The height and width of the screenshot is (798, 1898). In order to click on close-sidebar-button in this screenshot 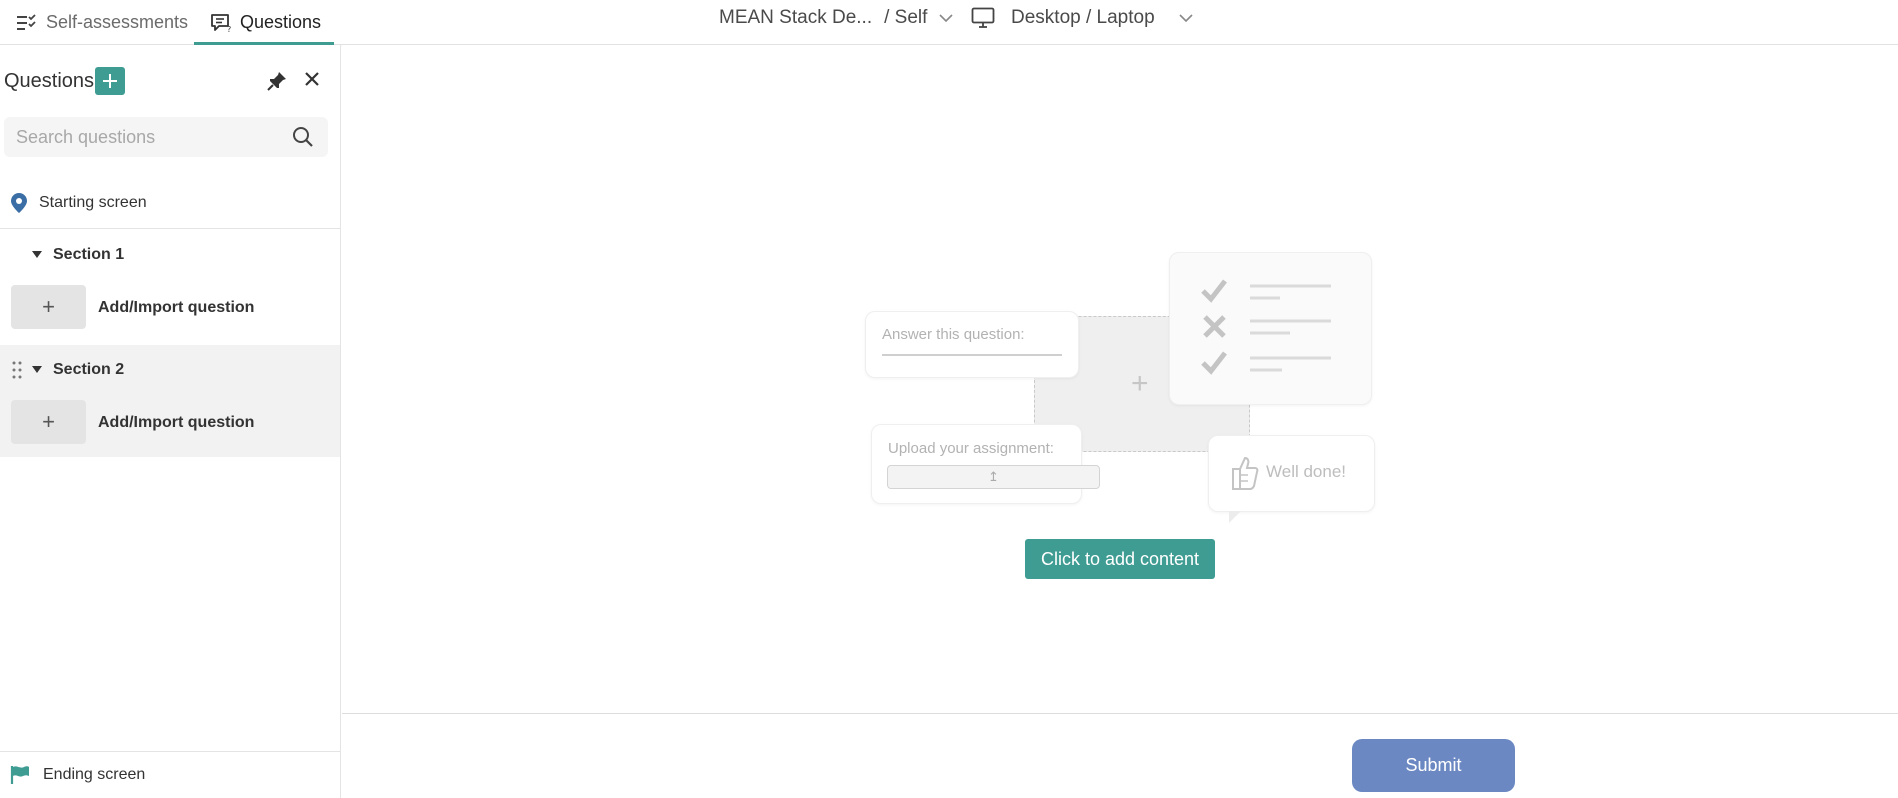, I will do `click(312, 81)`.